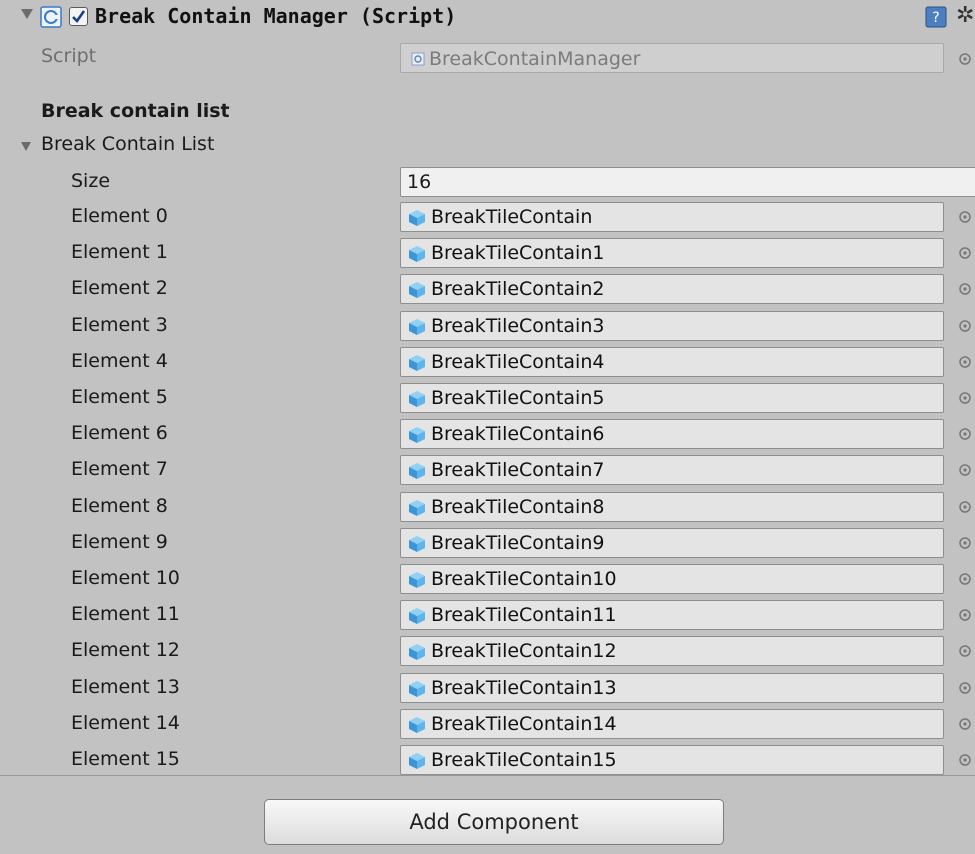 This screenshot has height=854, width=975. What do you see at coordinates (518, 362) in the screenshot?
I see `object-field-value: BreakTileContain4` at bounding box center [518, 362].